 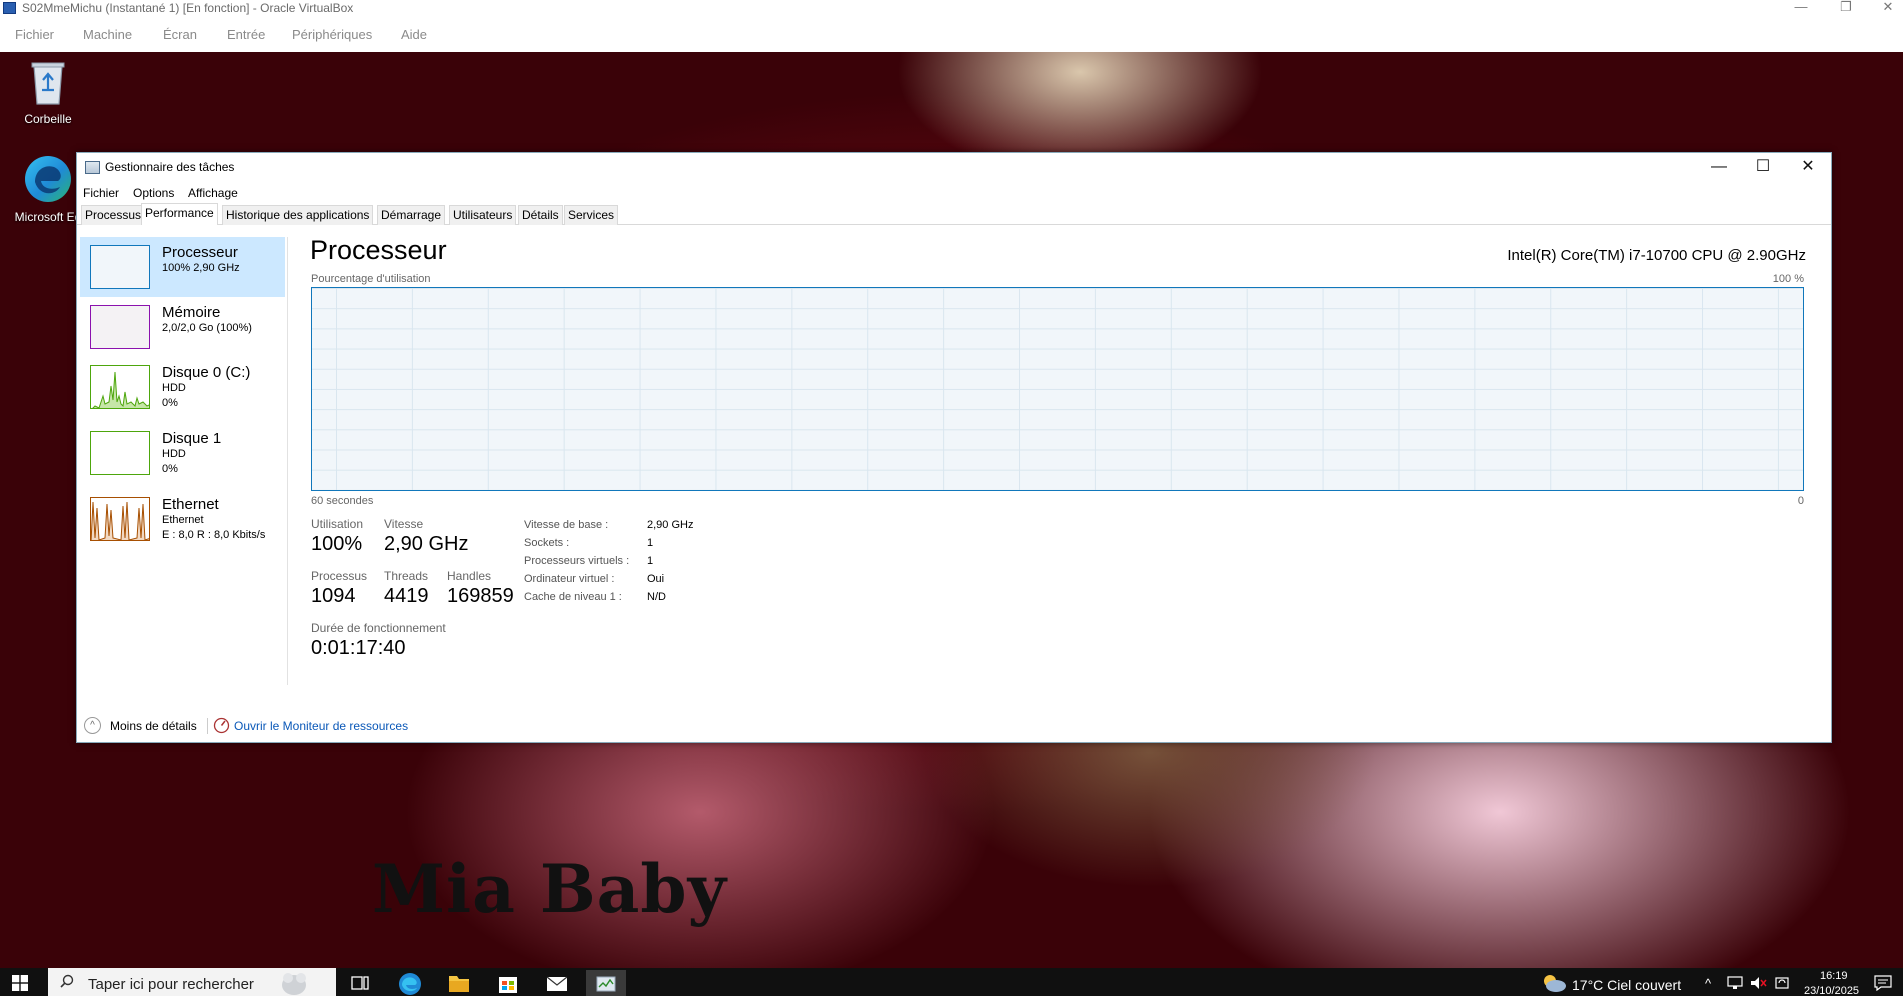 What do you see at coordinates (153, 193) in the screenshot?
I see `menu-options: Options` at bounding box center [153, 193].